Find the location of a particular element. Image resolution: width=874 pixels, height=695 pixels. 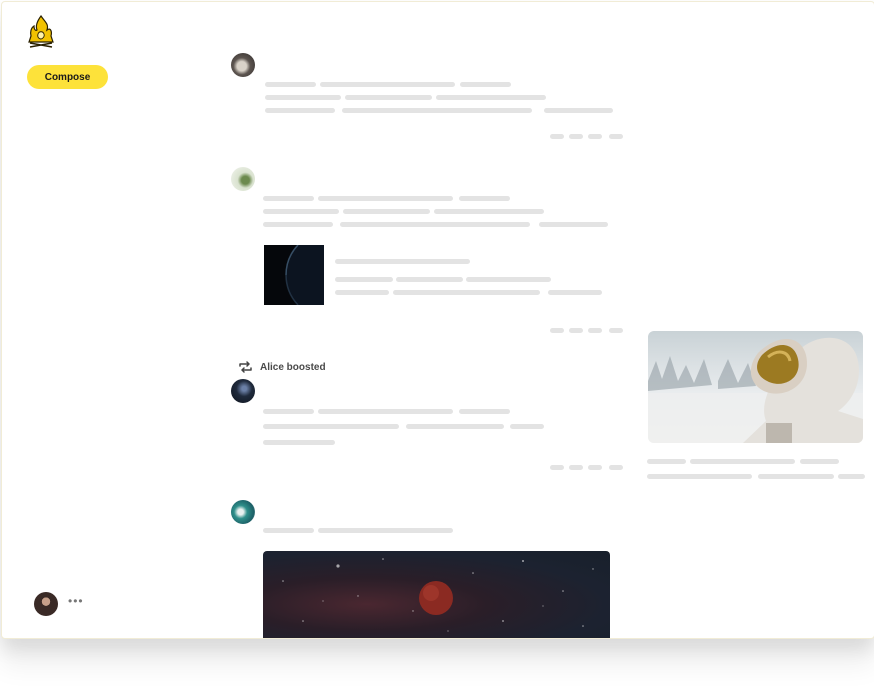

campfire-logo-icon is located at coordinates (41, 31).